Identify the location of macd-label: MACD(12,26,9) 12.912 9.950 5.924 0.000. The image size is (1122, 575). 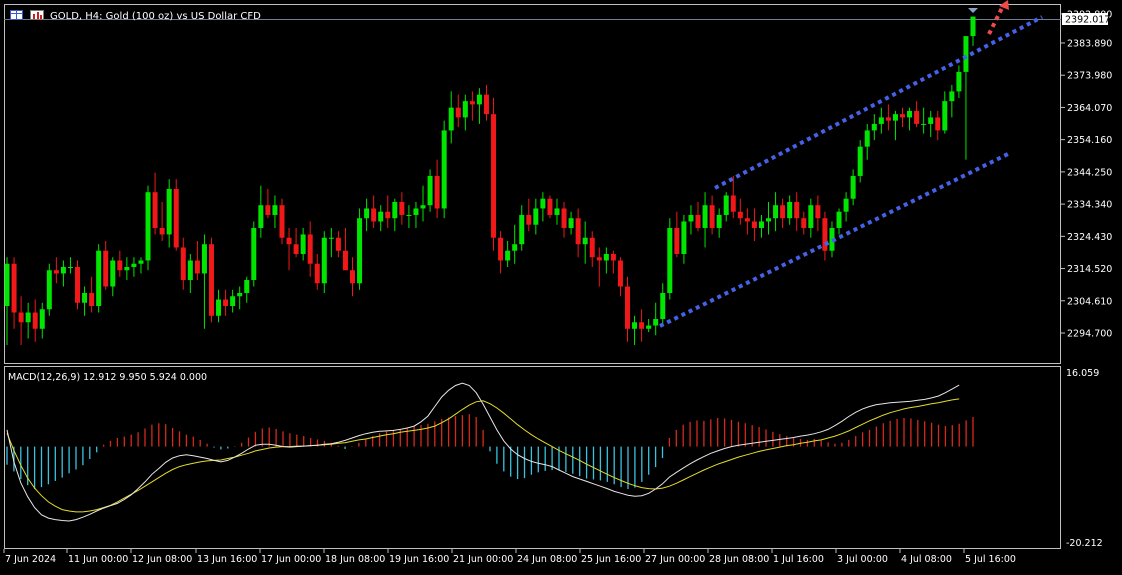
(107, 377).